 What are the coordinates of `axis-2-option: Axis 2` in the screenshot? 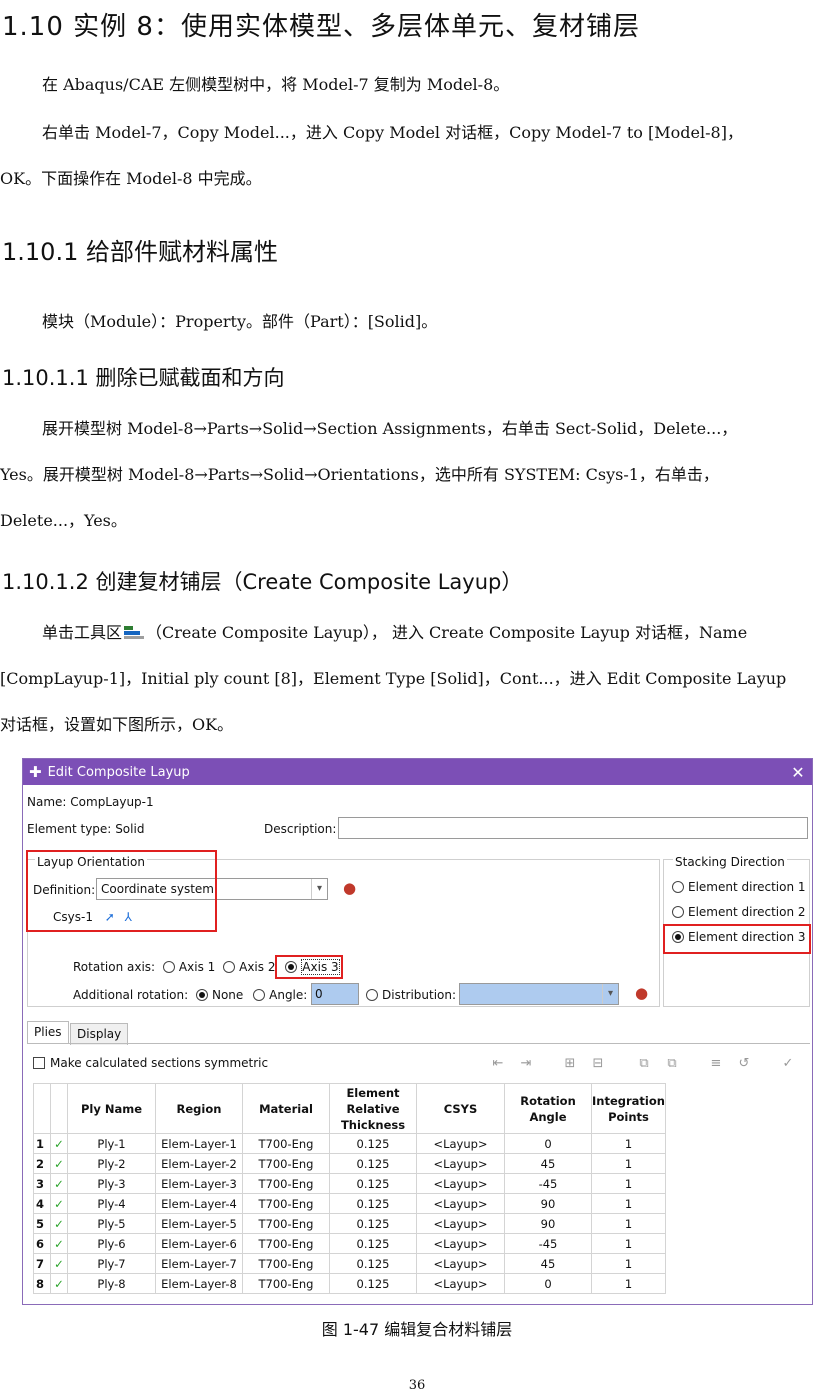 It's located at (249, 967).